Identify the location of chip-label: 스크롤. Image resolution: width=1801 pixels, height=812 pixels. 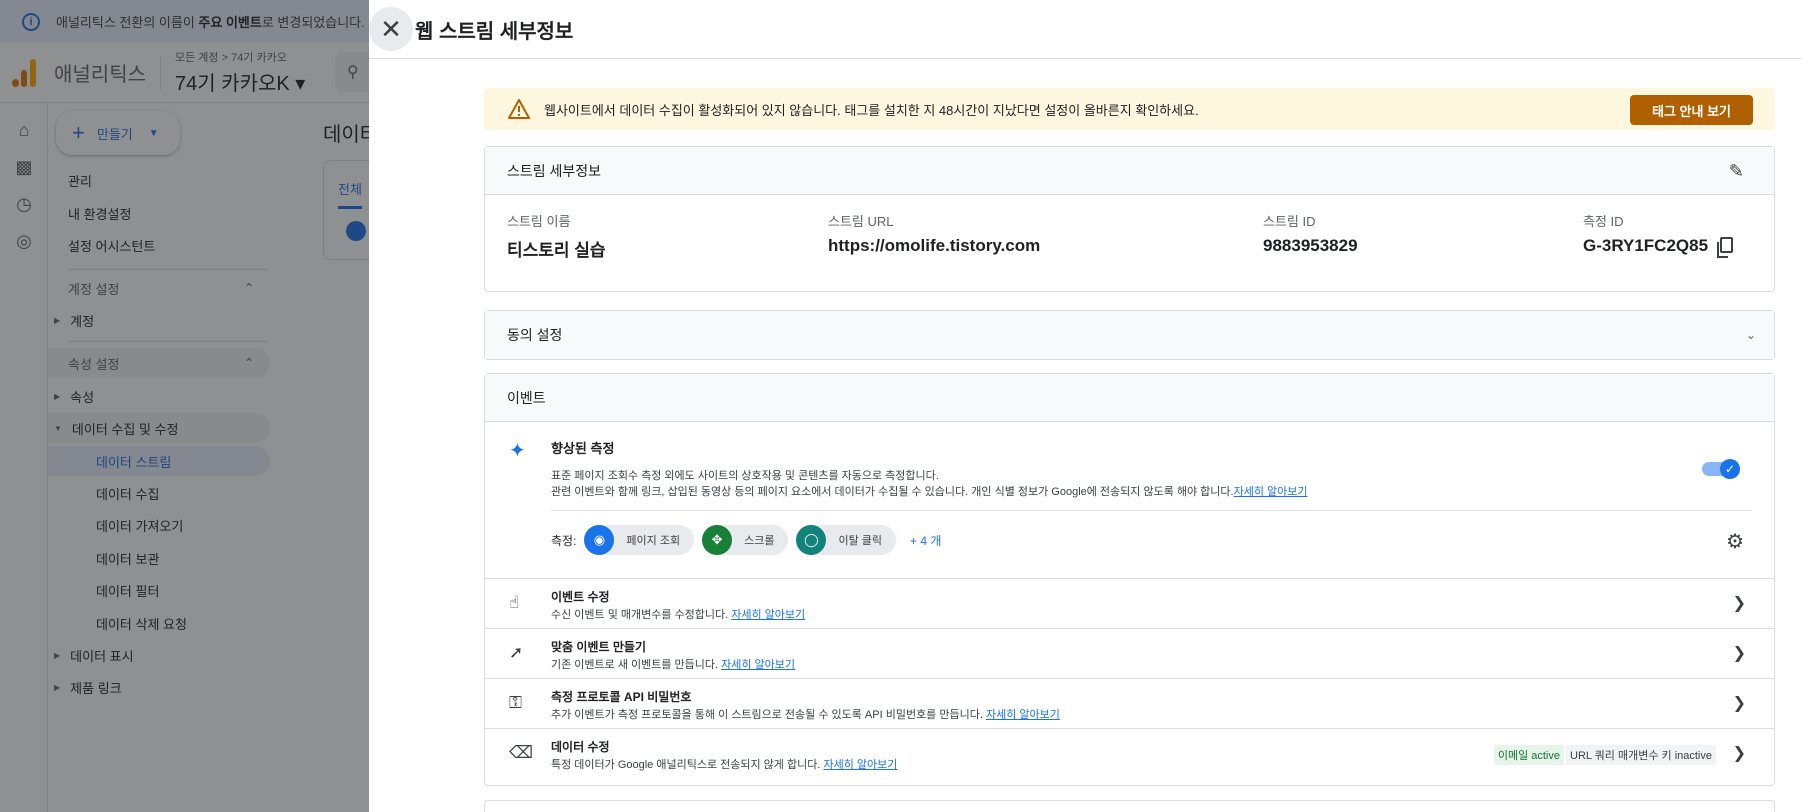
(759, 541).